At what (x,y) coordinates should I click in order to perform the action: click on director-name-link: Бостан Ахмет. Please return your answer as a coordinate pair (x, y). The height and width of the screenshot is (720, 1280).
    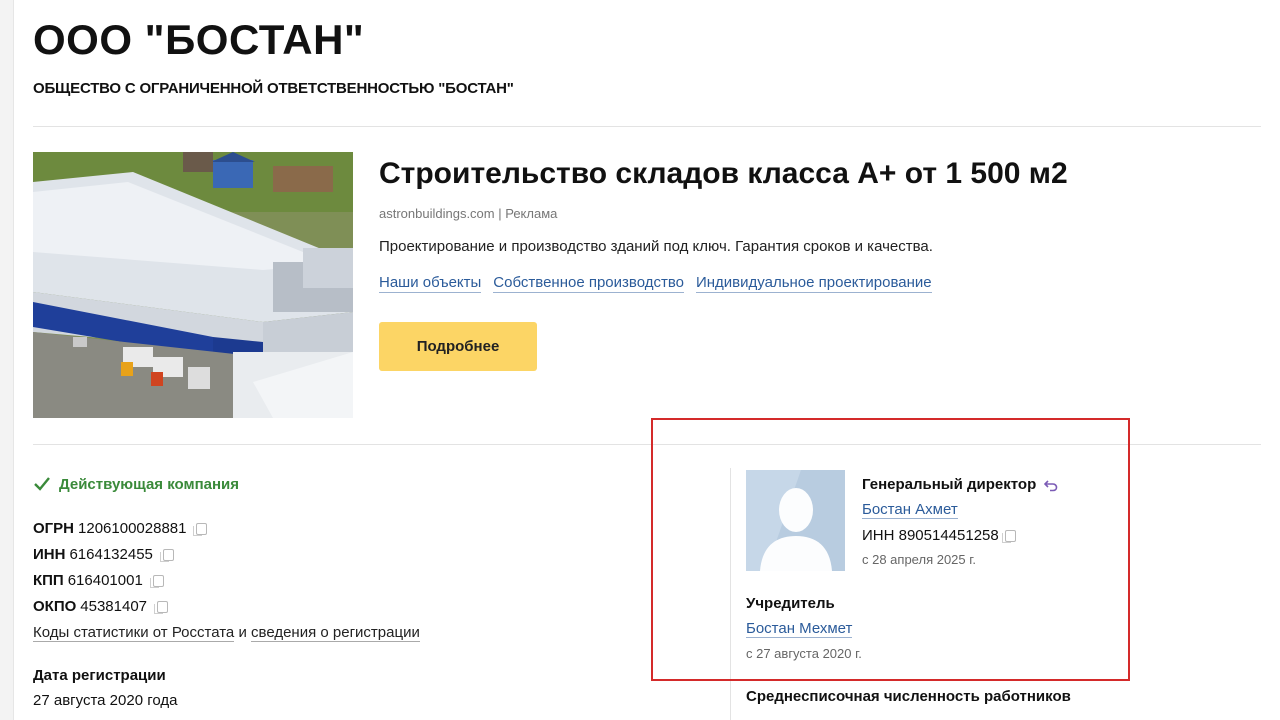
    Looking at the image, I should click on (910, 510).